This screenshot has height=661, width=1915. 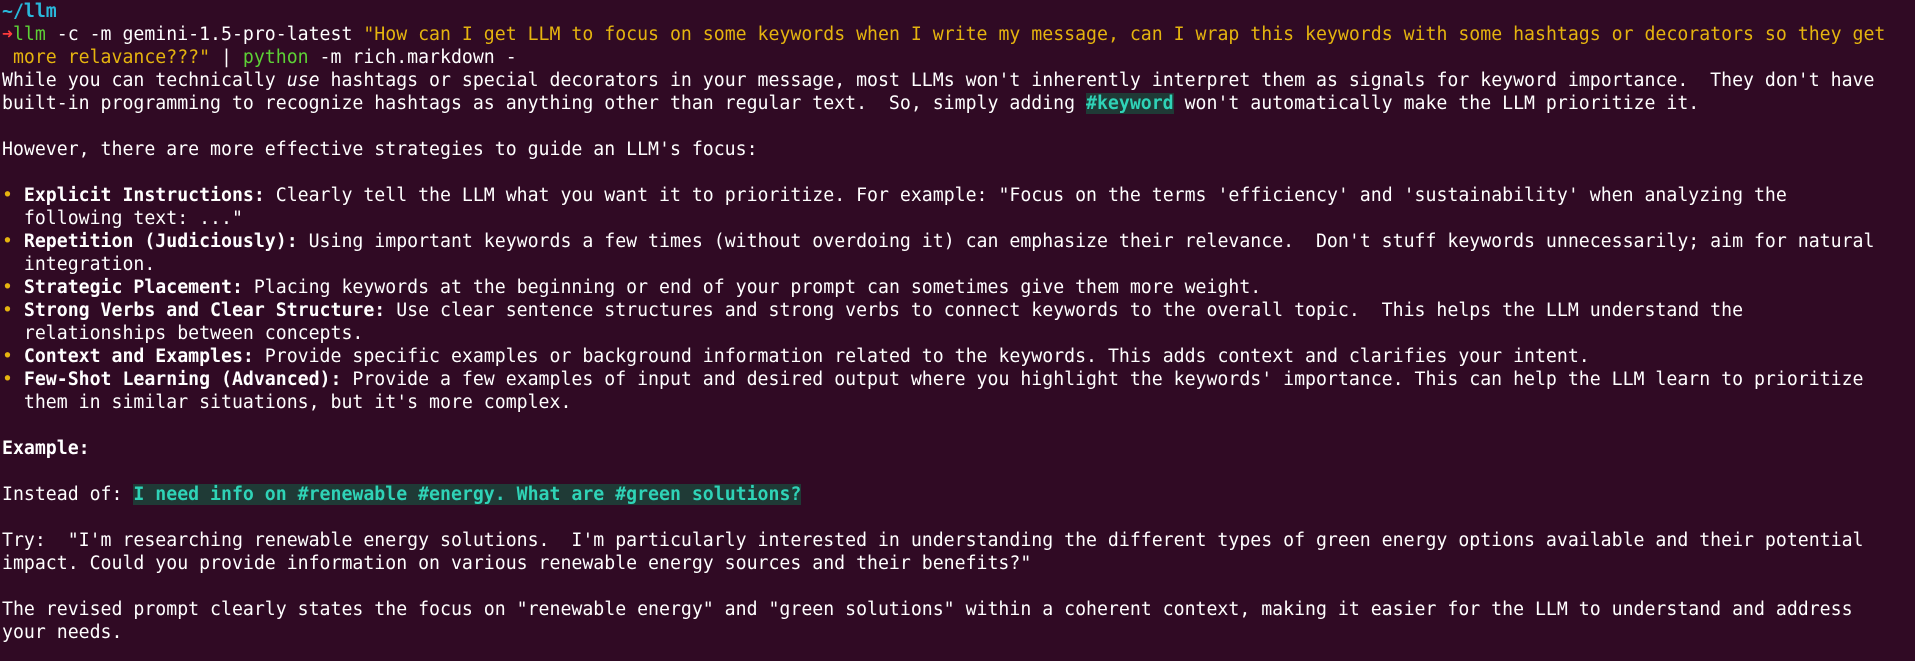 What do you see at coordinates (160, 241) in the screenshot?
I see `bullet-title: Repetition (Judiciously):` at bounding box center [160, 241].